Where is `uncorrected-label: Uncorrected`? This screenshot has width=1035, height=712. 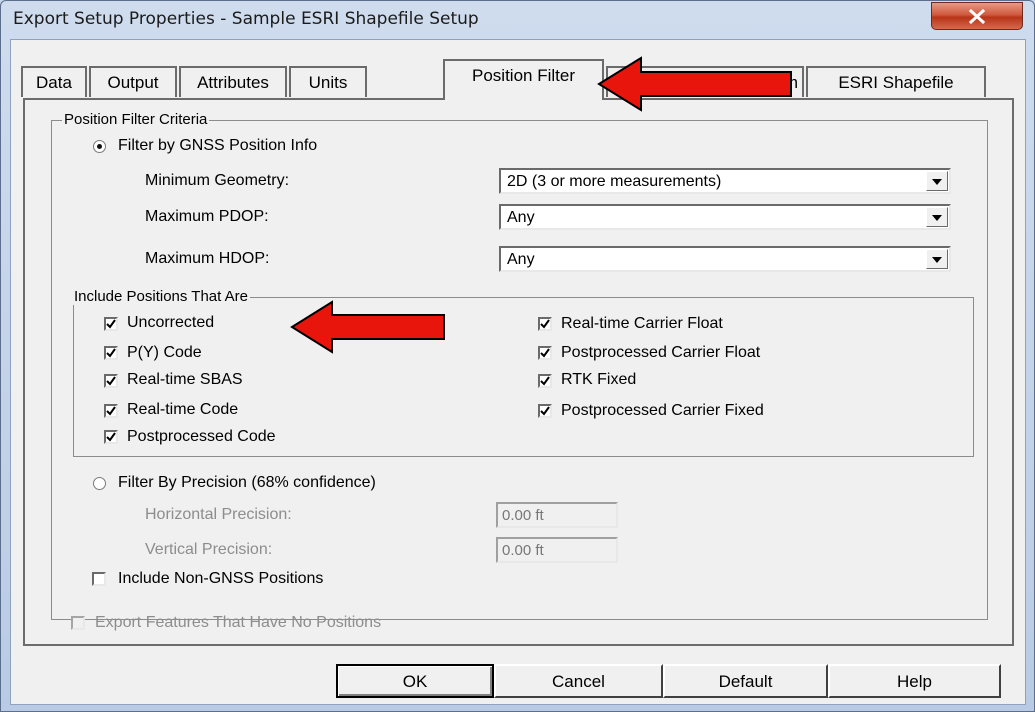 uncorrected-label: Uncorrected is located at coordinates (171, 322).